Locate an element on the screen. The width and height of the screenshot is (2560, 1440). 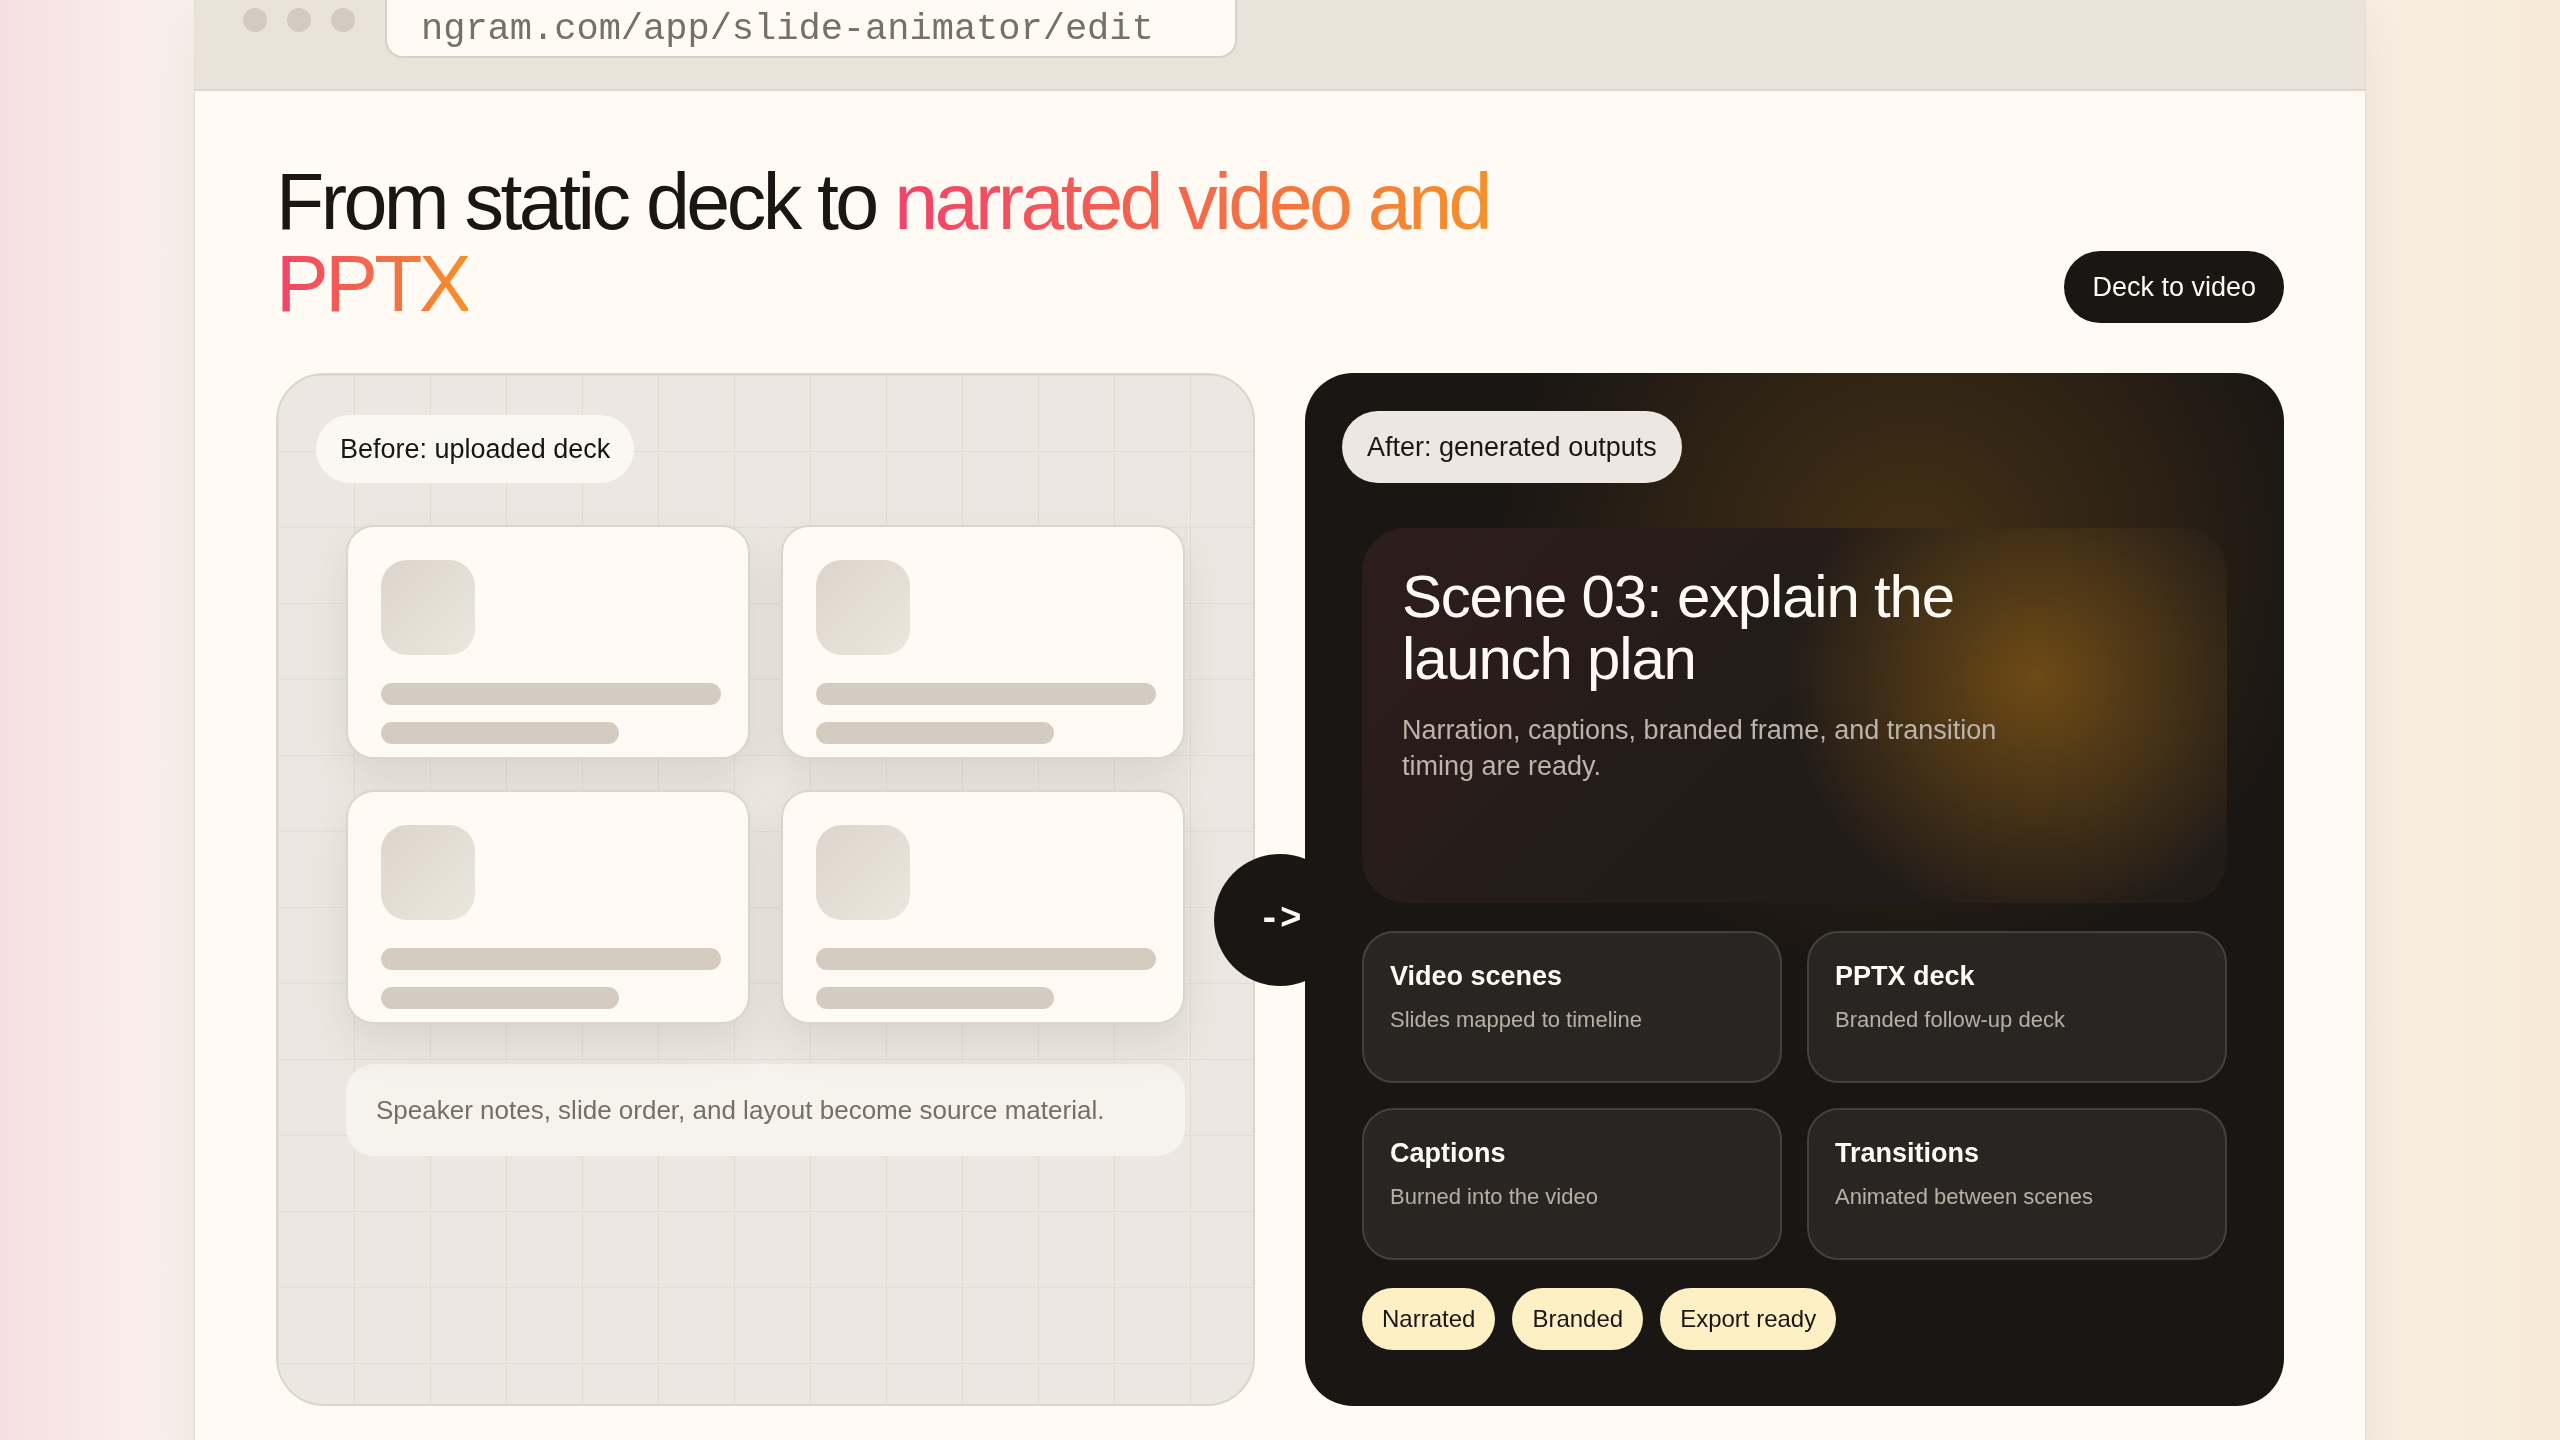
after-label: After: generated outputs is located at coordinates (1512, 447).